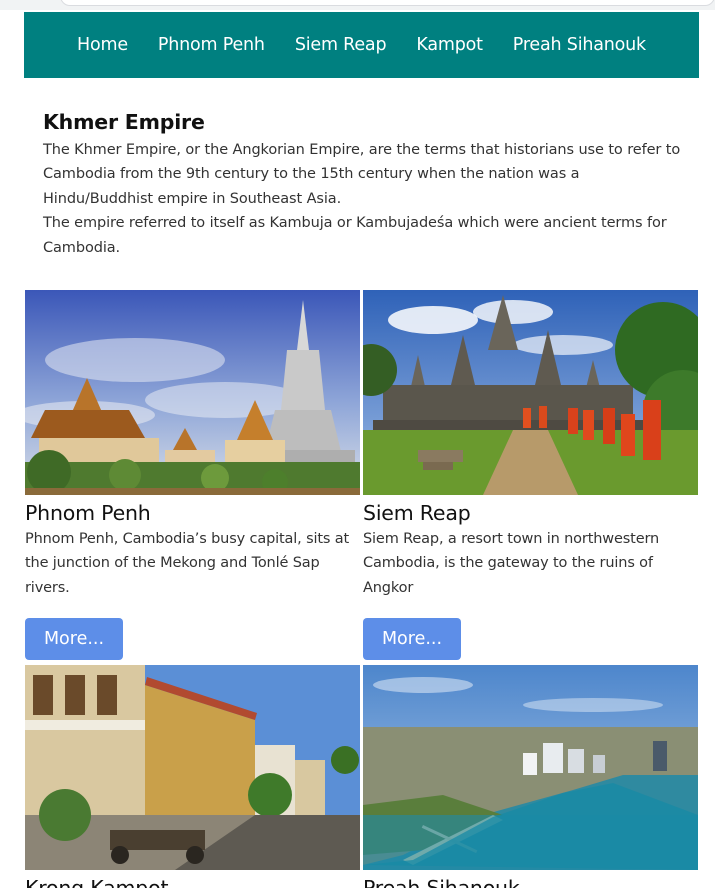 This screenshot has width=715, height=888. What do you see at coordinates (341, 45) in the screenshot?
I see `nav-siem-reap: Siem Reap` at bounding box center [341, 45].